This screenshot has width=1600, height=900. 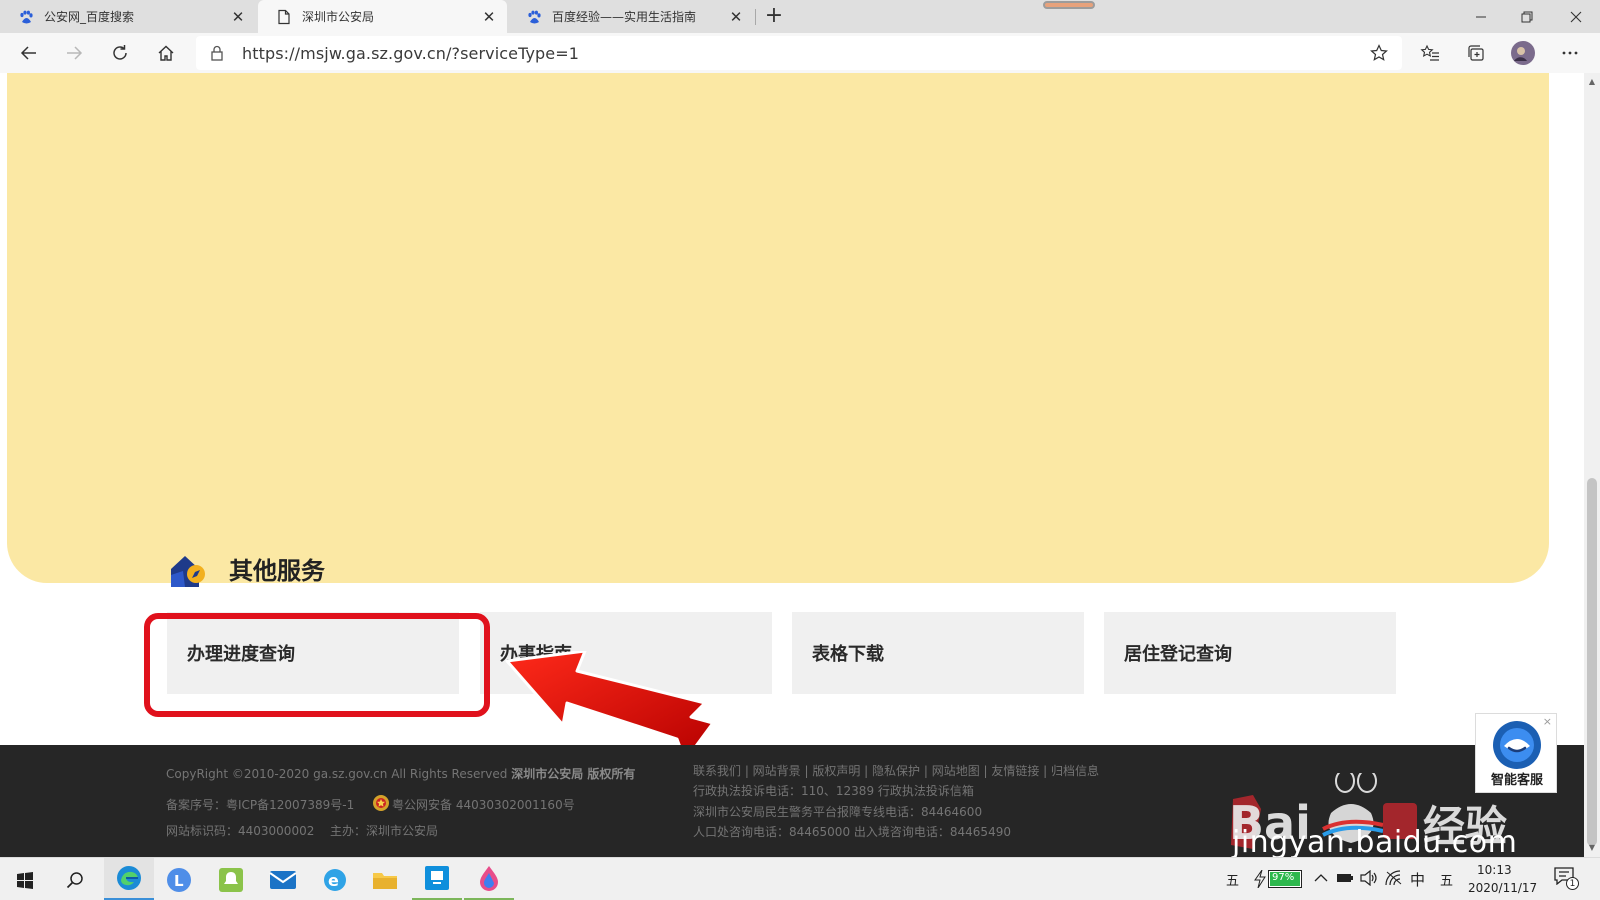 I want to click on forward-arrow-icon, so click(x=75, y=53).